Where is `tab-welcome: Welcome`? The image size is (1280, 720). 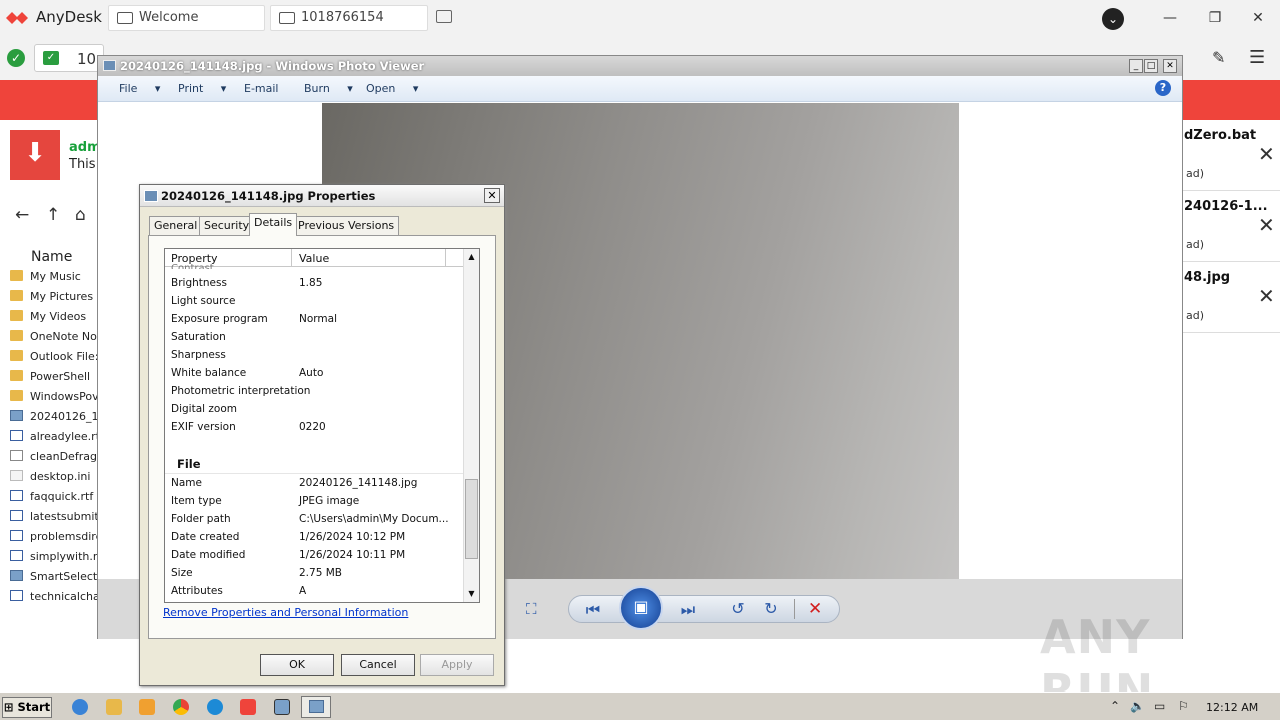
tab-welcome: Welcome is located at coordinates (186, 18).